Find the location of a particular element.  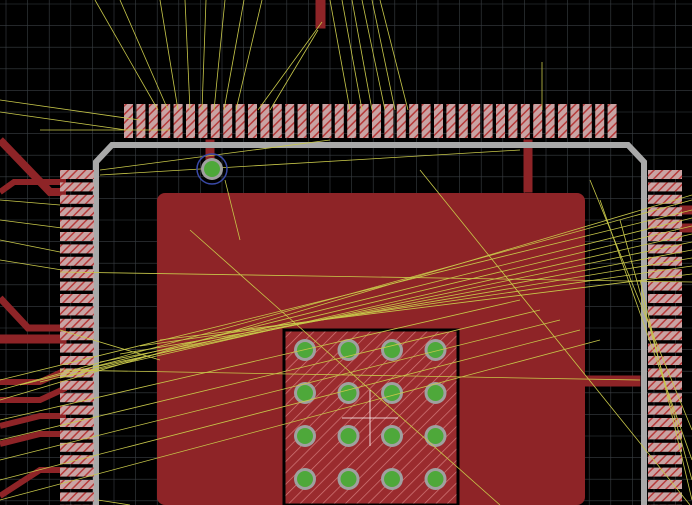

via is located at coordinates (212, 169).